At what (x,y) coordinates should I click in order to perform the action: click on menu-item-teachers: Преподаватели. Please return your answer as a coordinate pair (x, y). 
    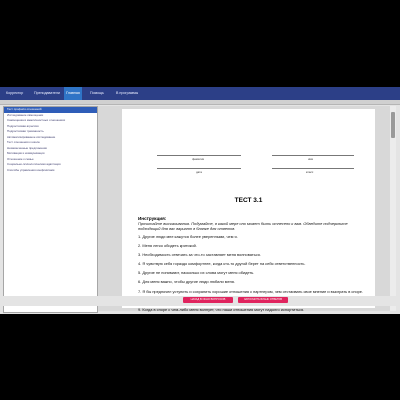
    Looking at the image, I should click on (47, 93).